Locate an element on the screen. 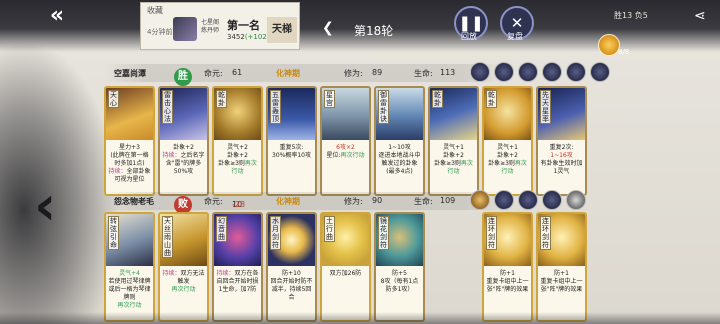 This screenshot has width=720, height=324. score-value: 3452 is located at coordinates (236, 37).